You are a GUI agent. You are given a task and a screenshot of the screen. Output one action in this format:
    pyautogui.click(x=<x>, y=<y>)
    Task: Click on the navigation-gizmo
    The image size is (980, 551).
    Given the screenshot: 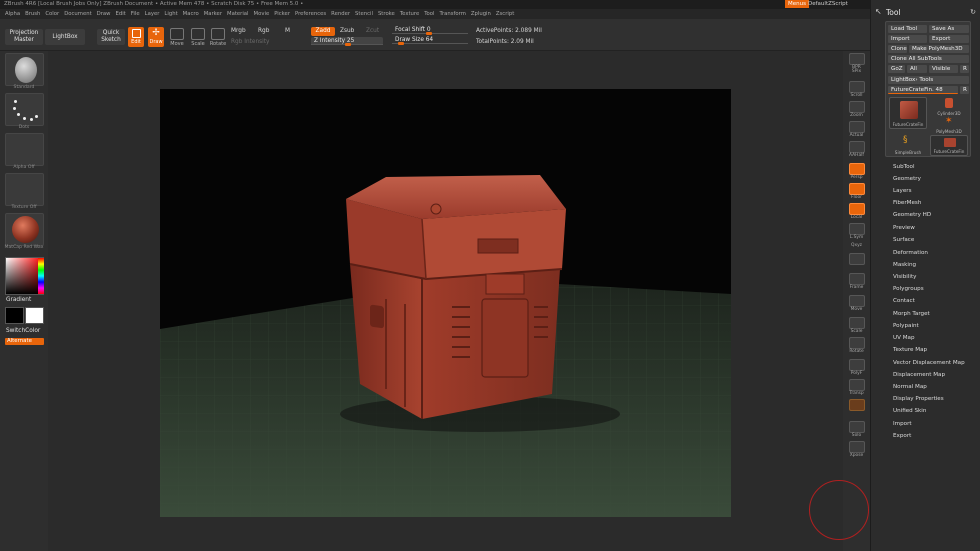 What is the action you would take?
    pyautogui.click(x=839, y=510)
    